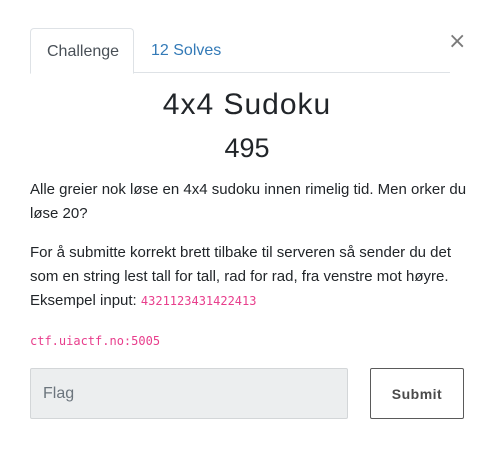 This screenshot has width=494, height=465. I want to click on flag-input, so click(189, 393).